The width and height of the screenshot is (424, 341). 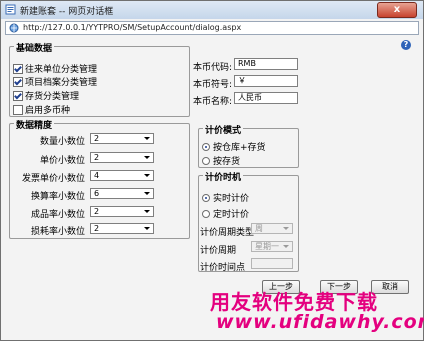 I want to click on period-label: 计价周期, so click(x=218, y=251).